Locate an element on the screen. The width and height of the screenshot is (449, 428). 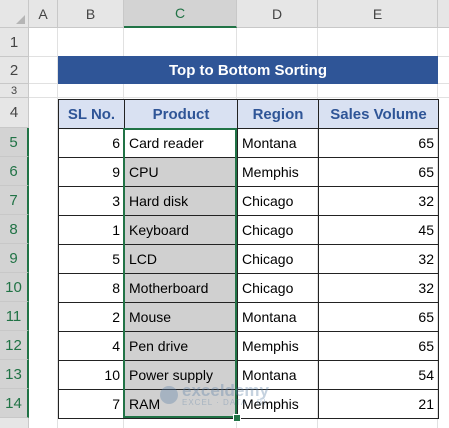
row-header-9: 9 is located at coordinates (14, 258).